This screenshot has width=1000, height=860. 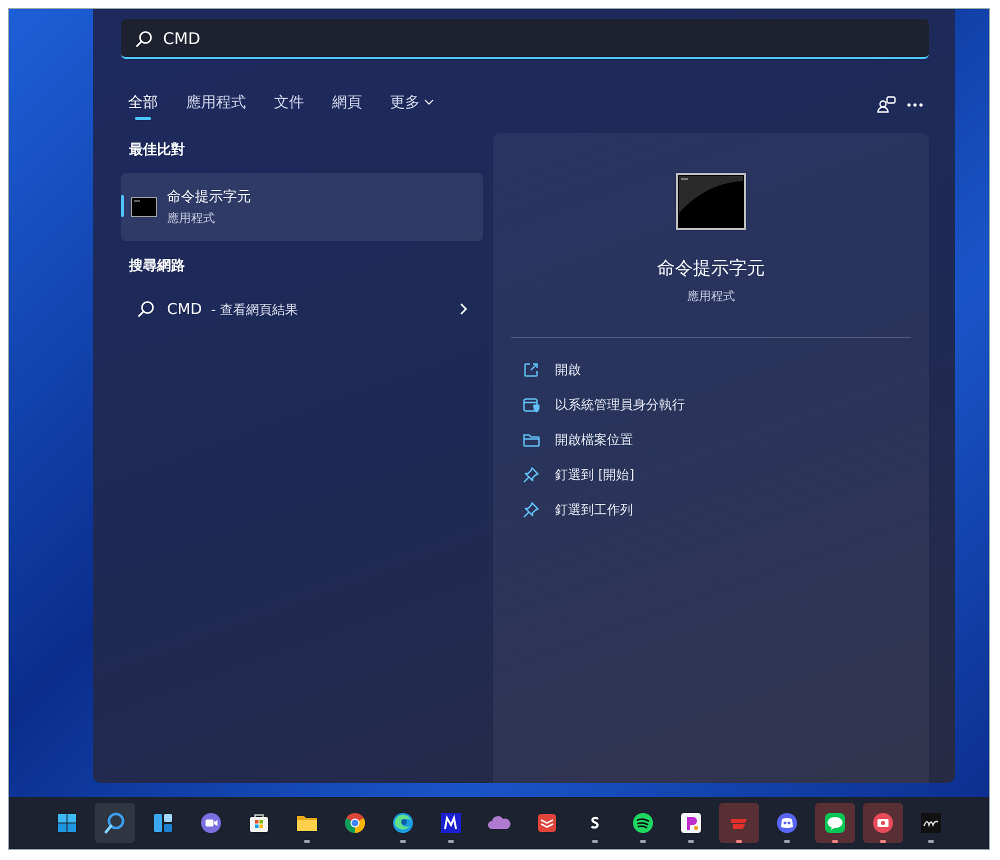 What do you see at coordinates (347, 105) in the screenshot?
I see `filter-tab: 網頁` at bounding box center [347, 105].